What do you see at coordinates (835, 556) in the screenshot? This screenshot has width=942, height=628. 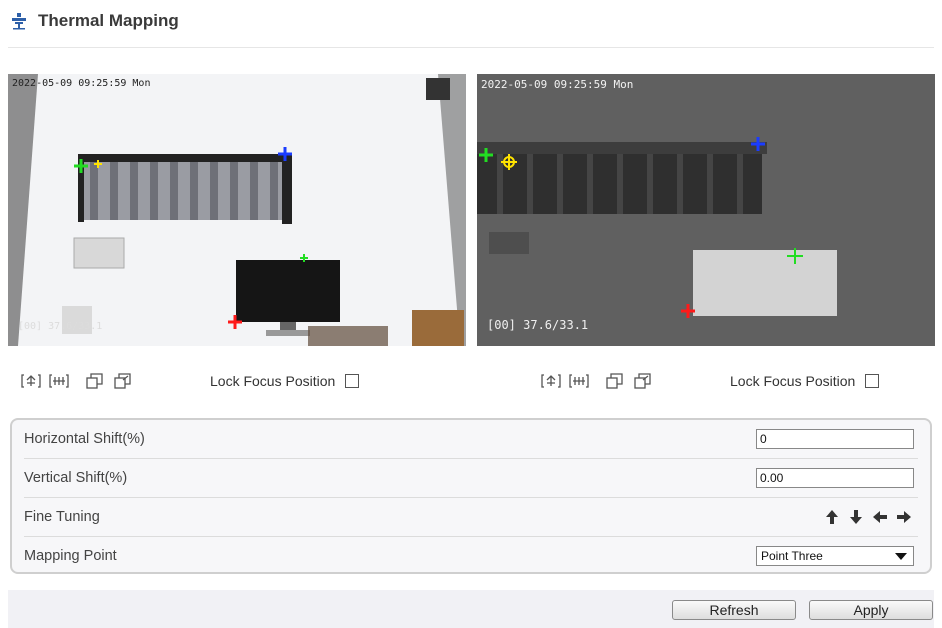 I see `mapping-point-select: Point Three` at bounding box center [835, 556].